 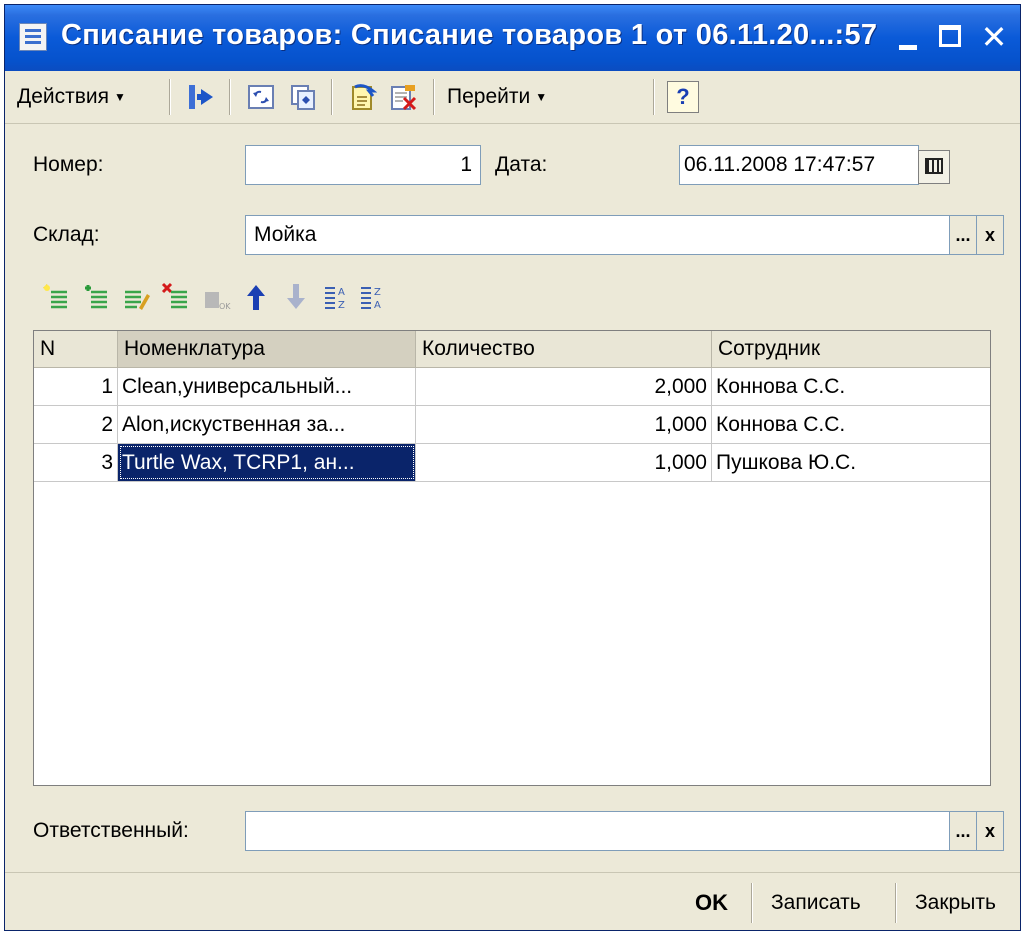 I want to click on row-employee: Пушкова Ю.С., so click(x=851, y=462).